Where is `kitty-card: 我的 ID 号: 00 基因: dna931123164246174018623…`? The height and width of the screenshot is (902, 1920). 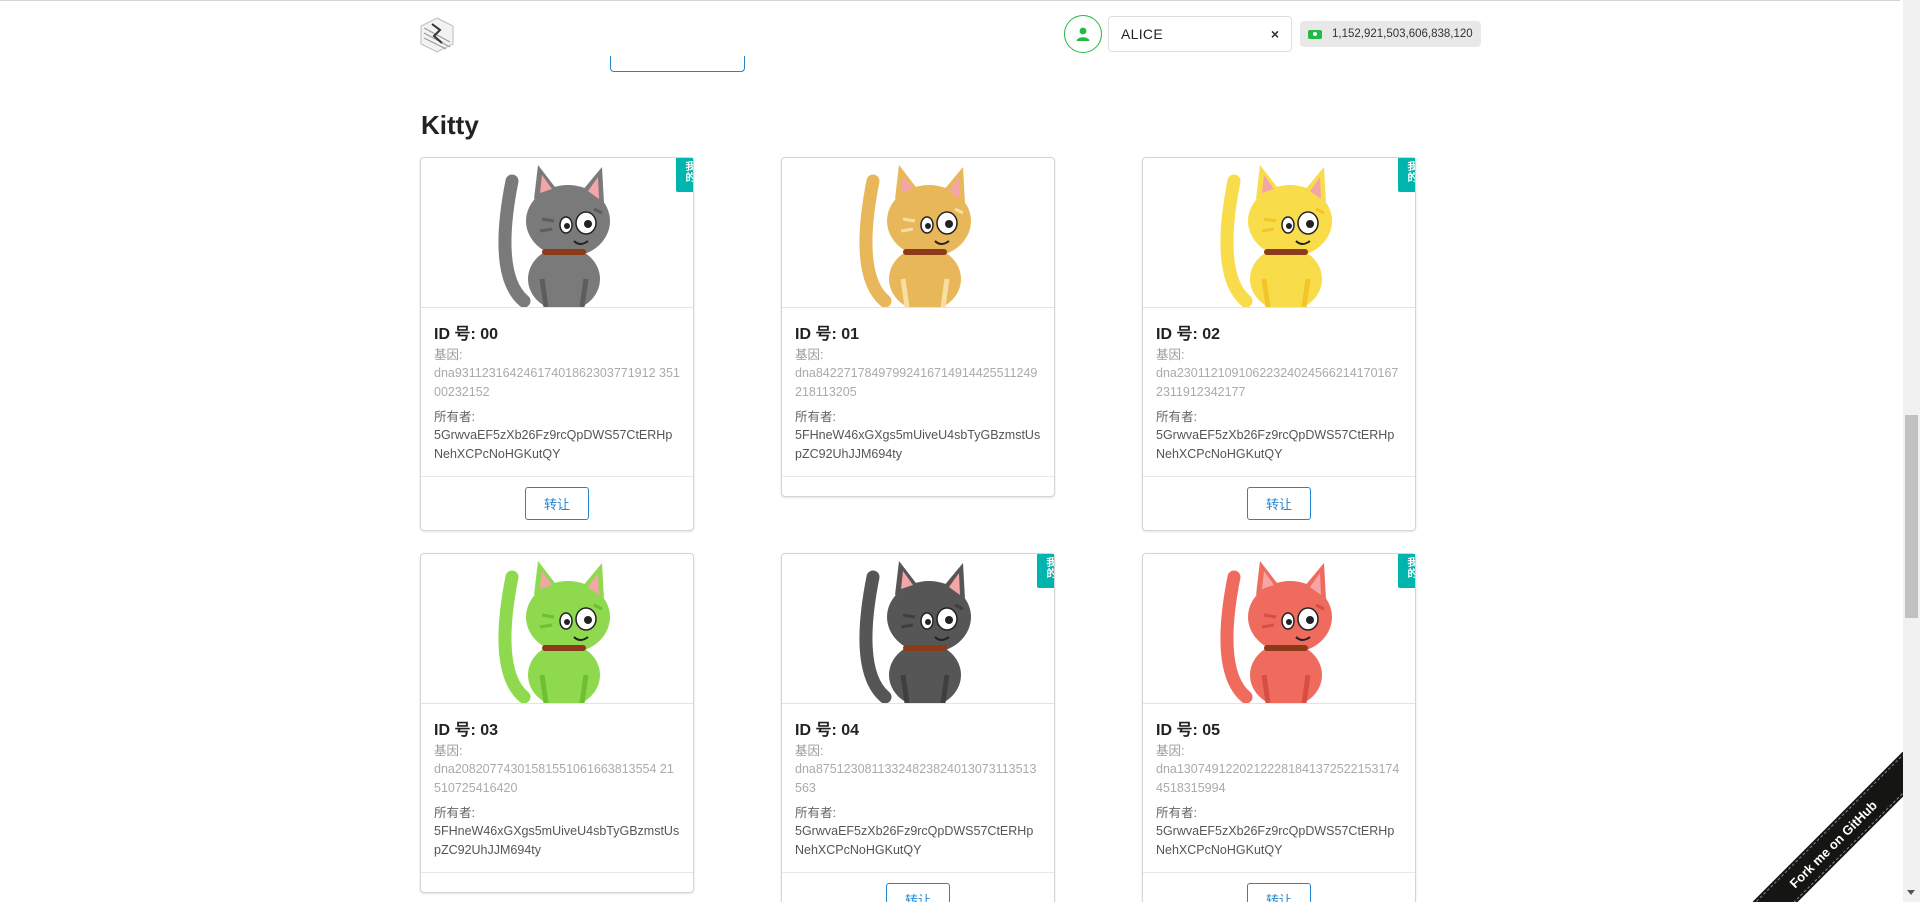
kitty-card: 我的 ID 号: 00 基因: dna931123164246174018623… is located at coordinates (557, 344).